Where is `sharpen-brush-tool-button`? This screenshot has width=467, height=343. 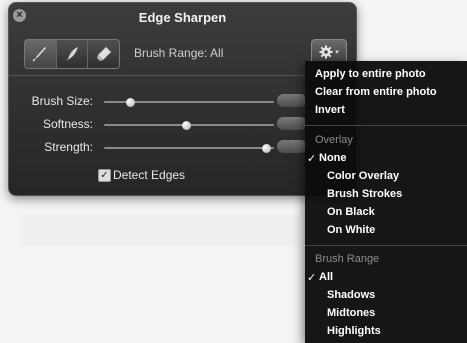 sharpen-brush-tool-button is located at coordinates (41, 54).